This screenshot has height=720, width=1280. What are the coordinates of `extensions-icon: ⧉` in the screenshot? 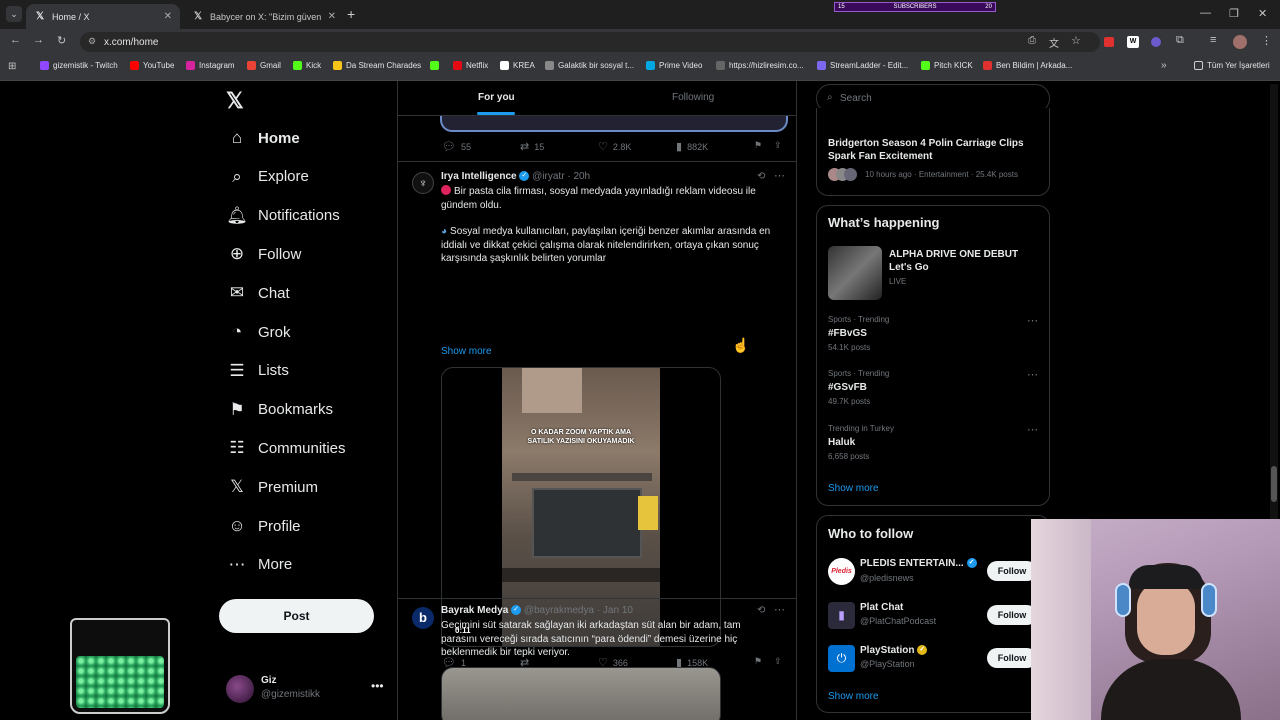 It's located at (1180, 40).